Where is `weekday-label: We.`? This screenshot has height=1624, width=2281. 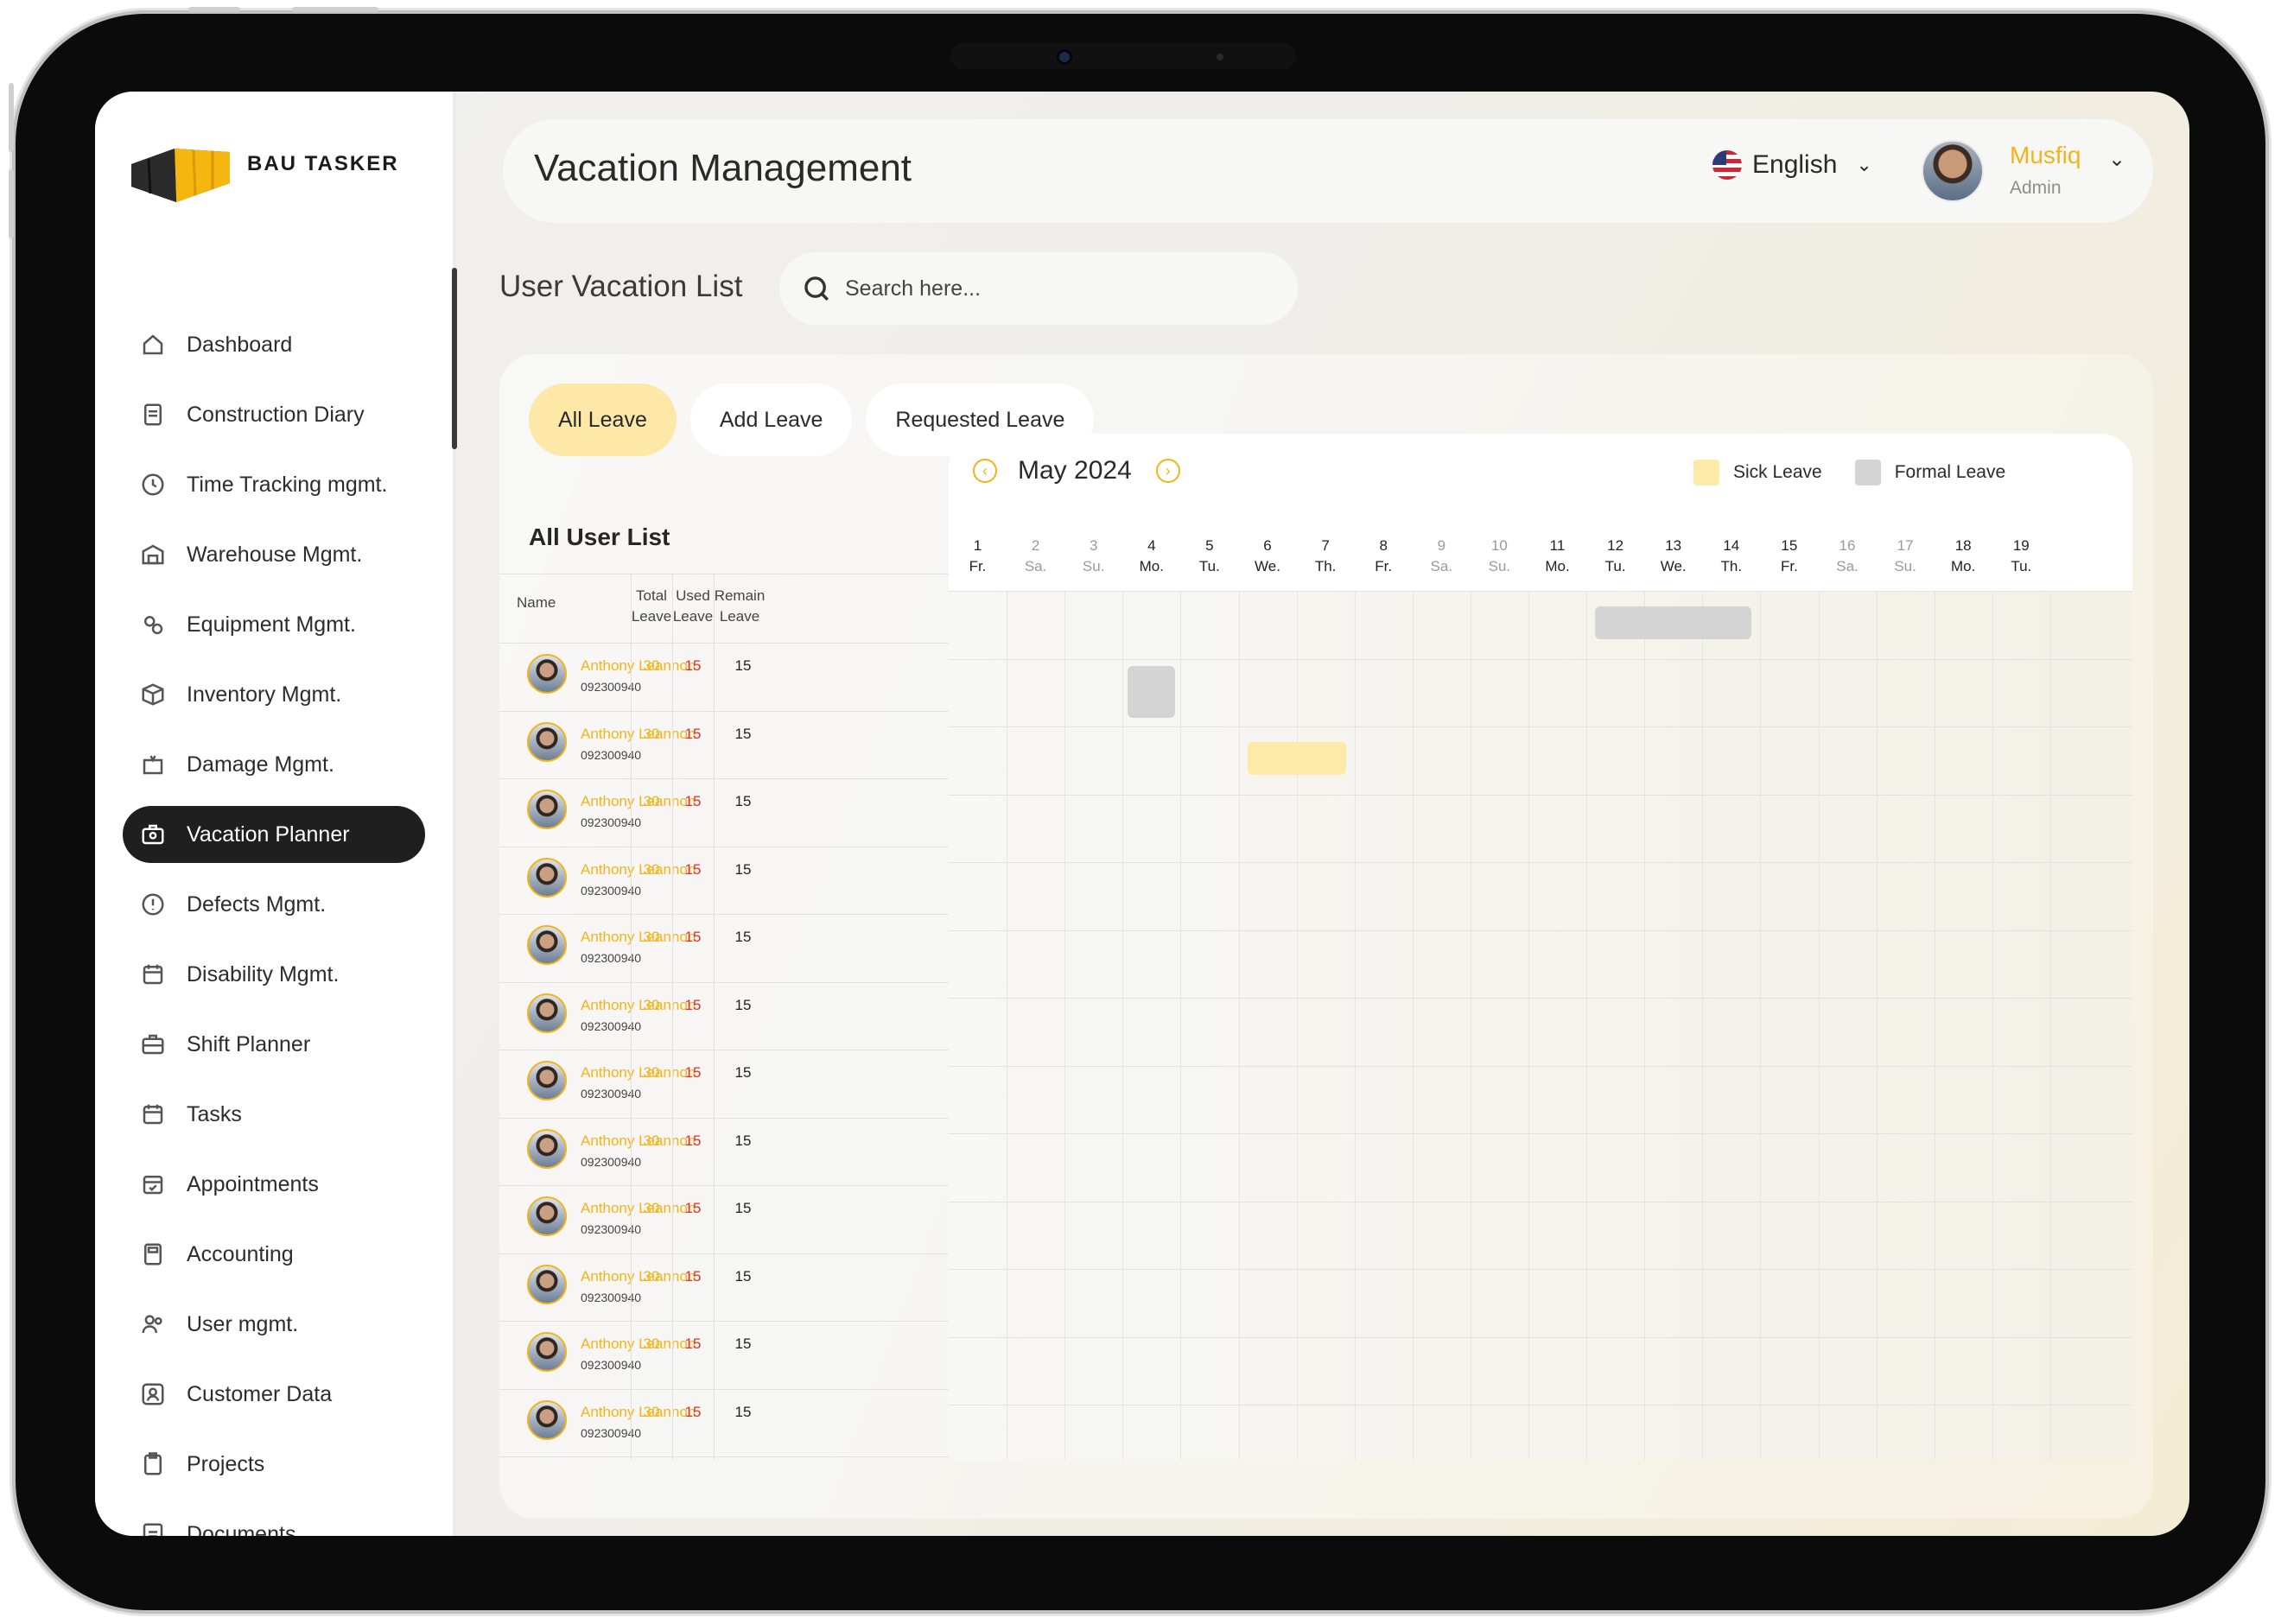 weekday-label: We. is located at coordinates (1267, 566).